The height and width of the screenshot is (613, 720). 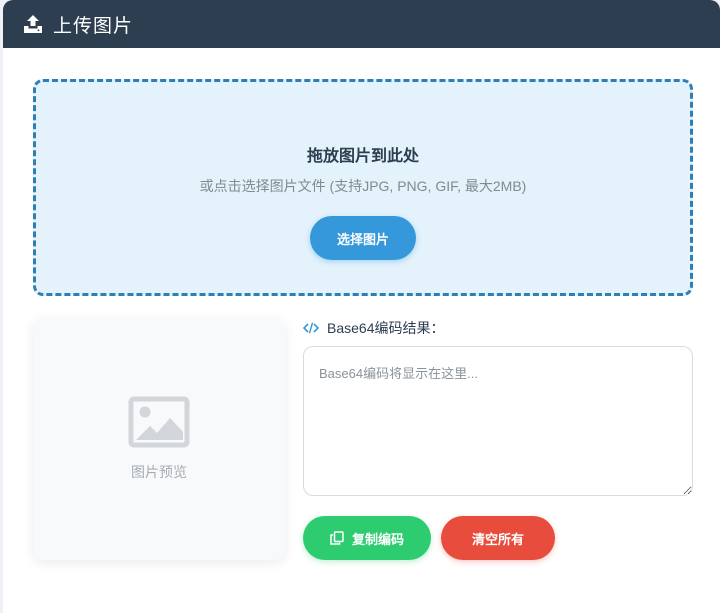 What do you see at coordinates (377, 539) in the screenshot?
I see `copy-code-label: 复制编码` at bounding box center [377, 539].